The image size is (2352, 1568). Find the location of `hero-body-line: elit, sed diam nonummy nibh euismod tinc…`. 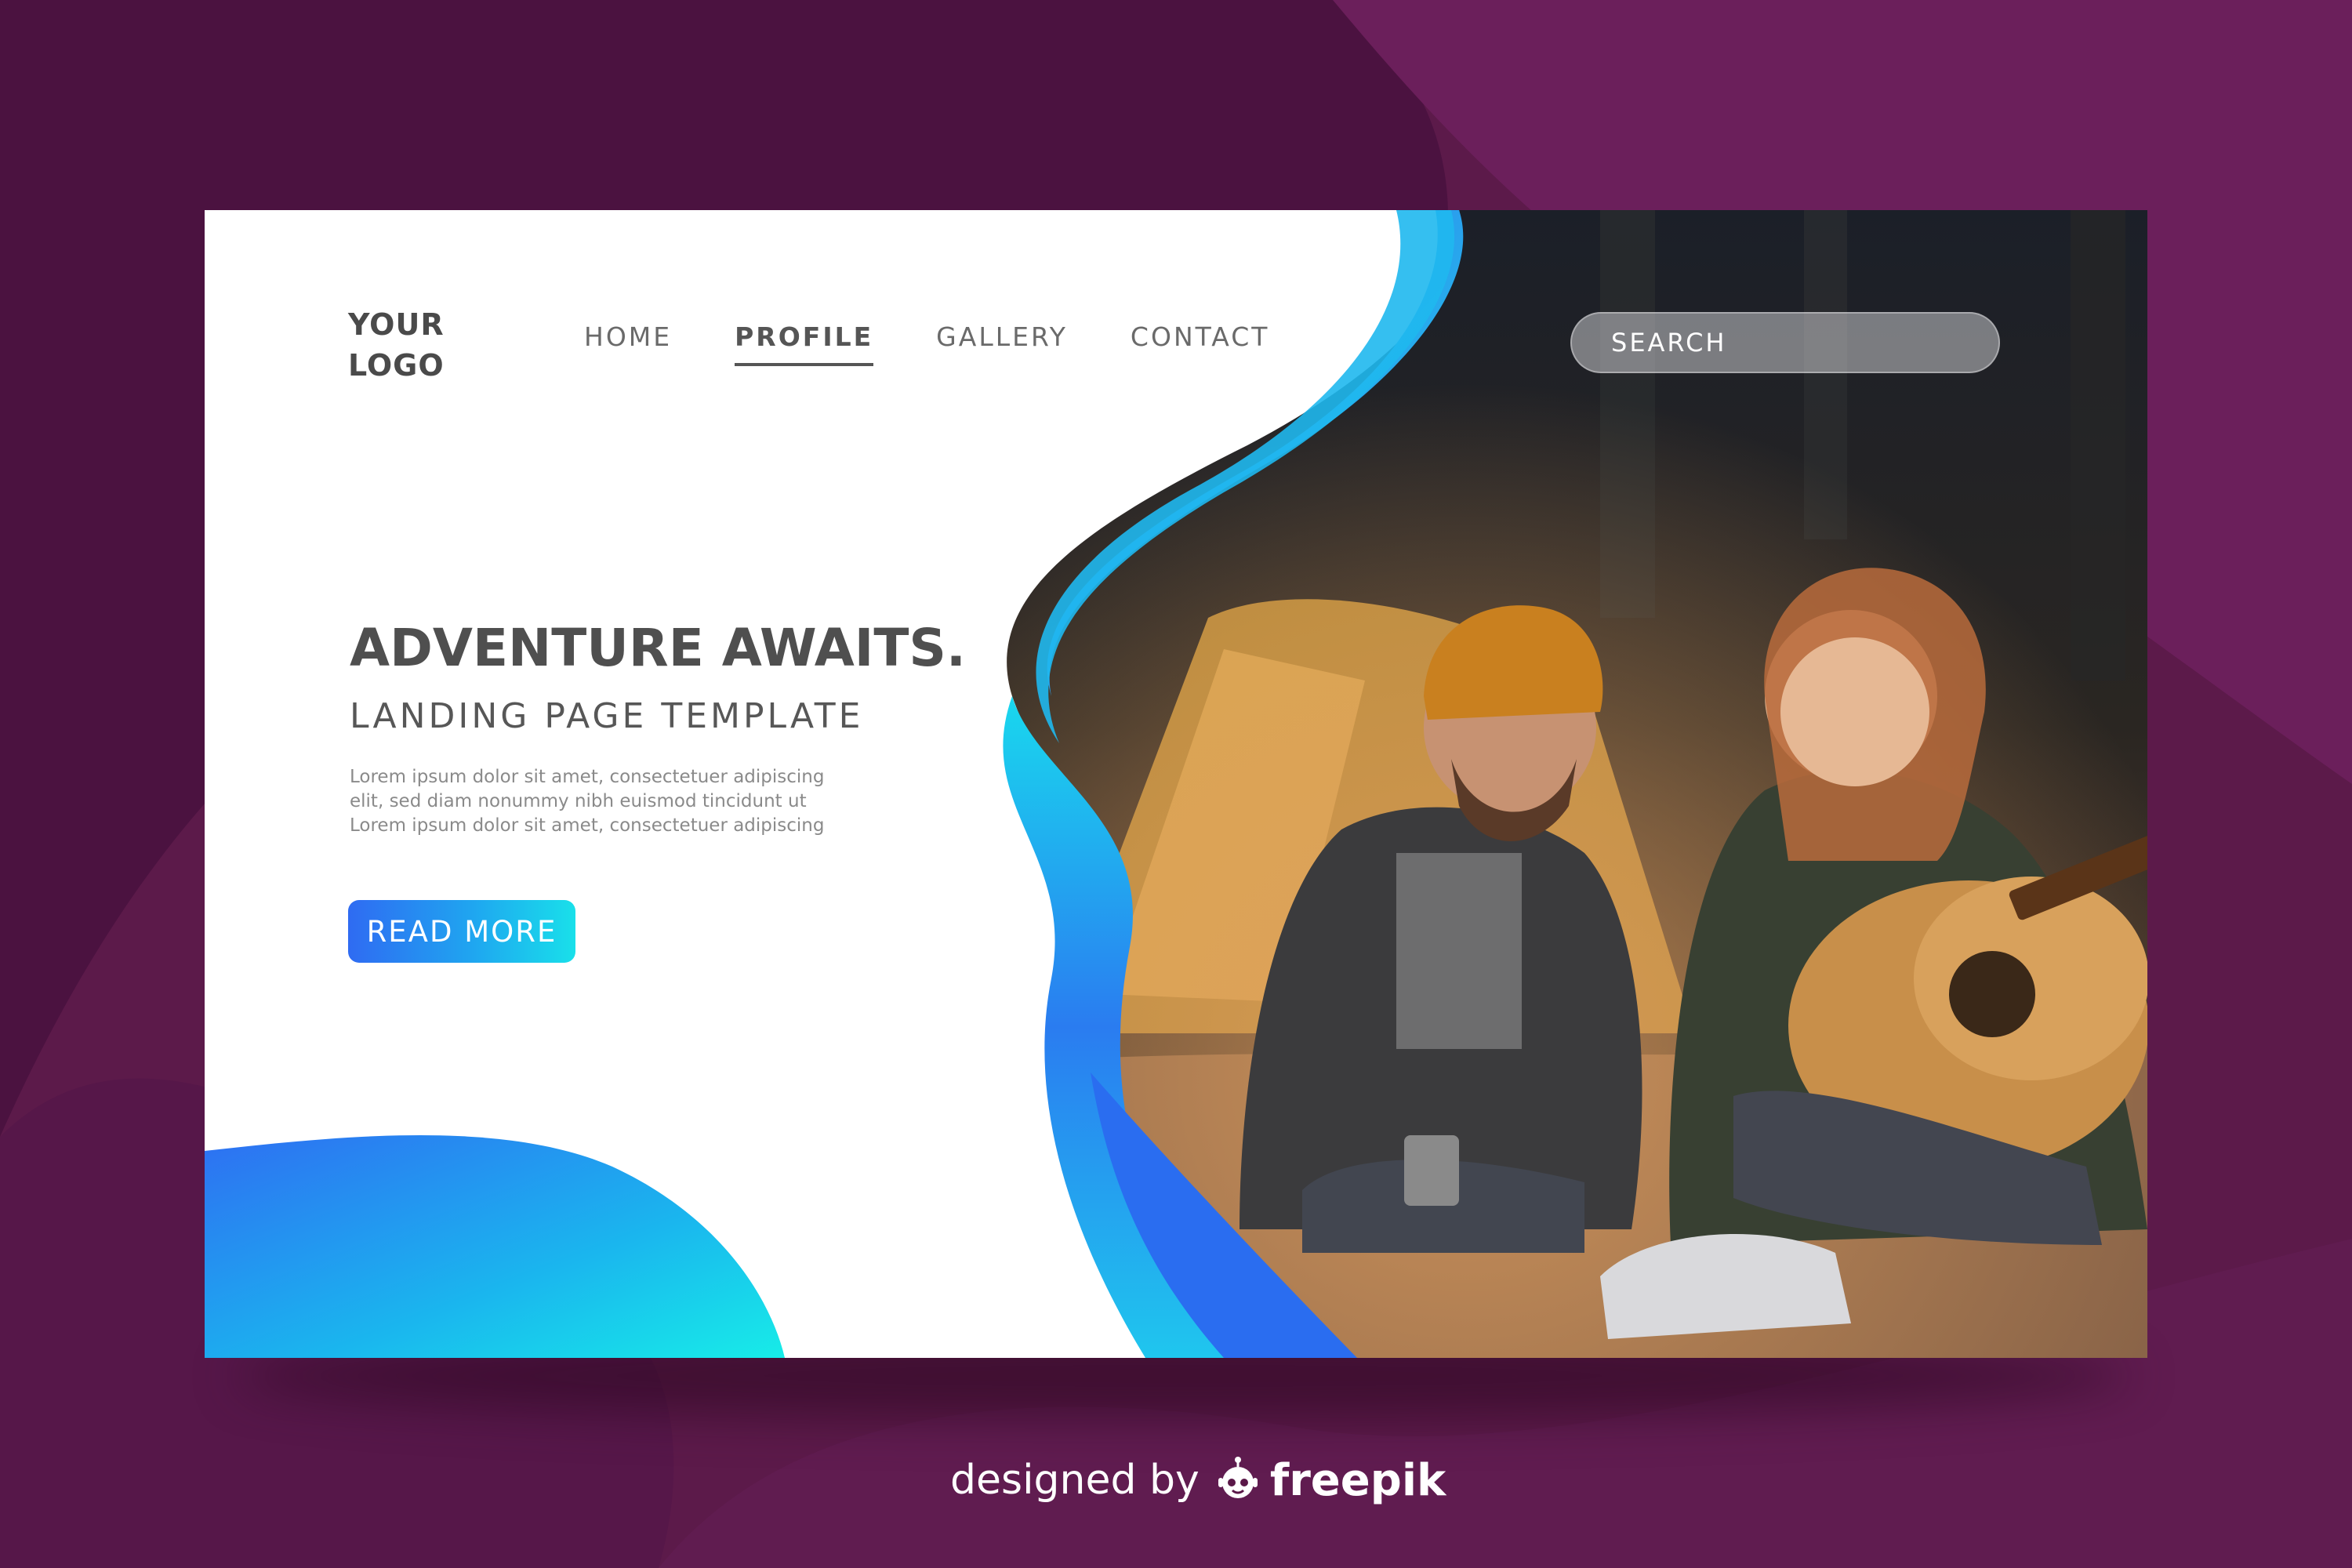

hero-body-line: elit, sed diam nonummy nibh euismod tinc… is located at coordinates (578, 801).